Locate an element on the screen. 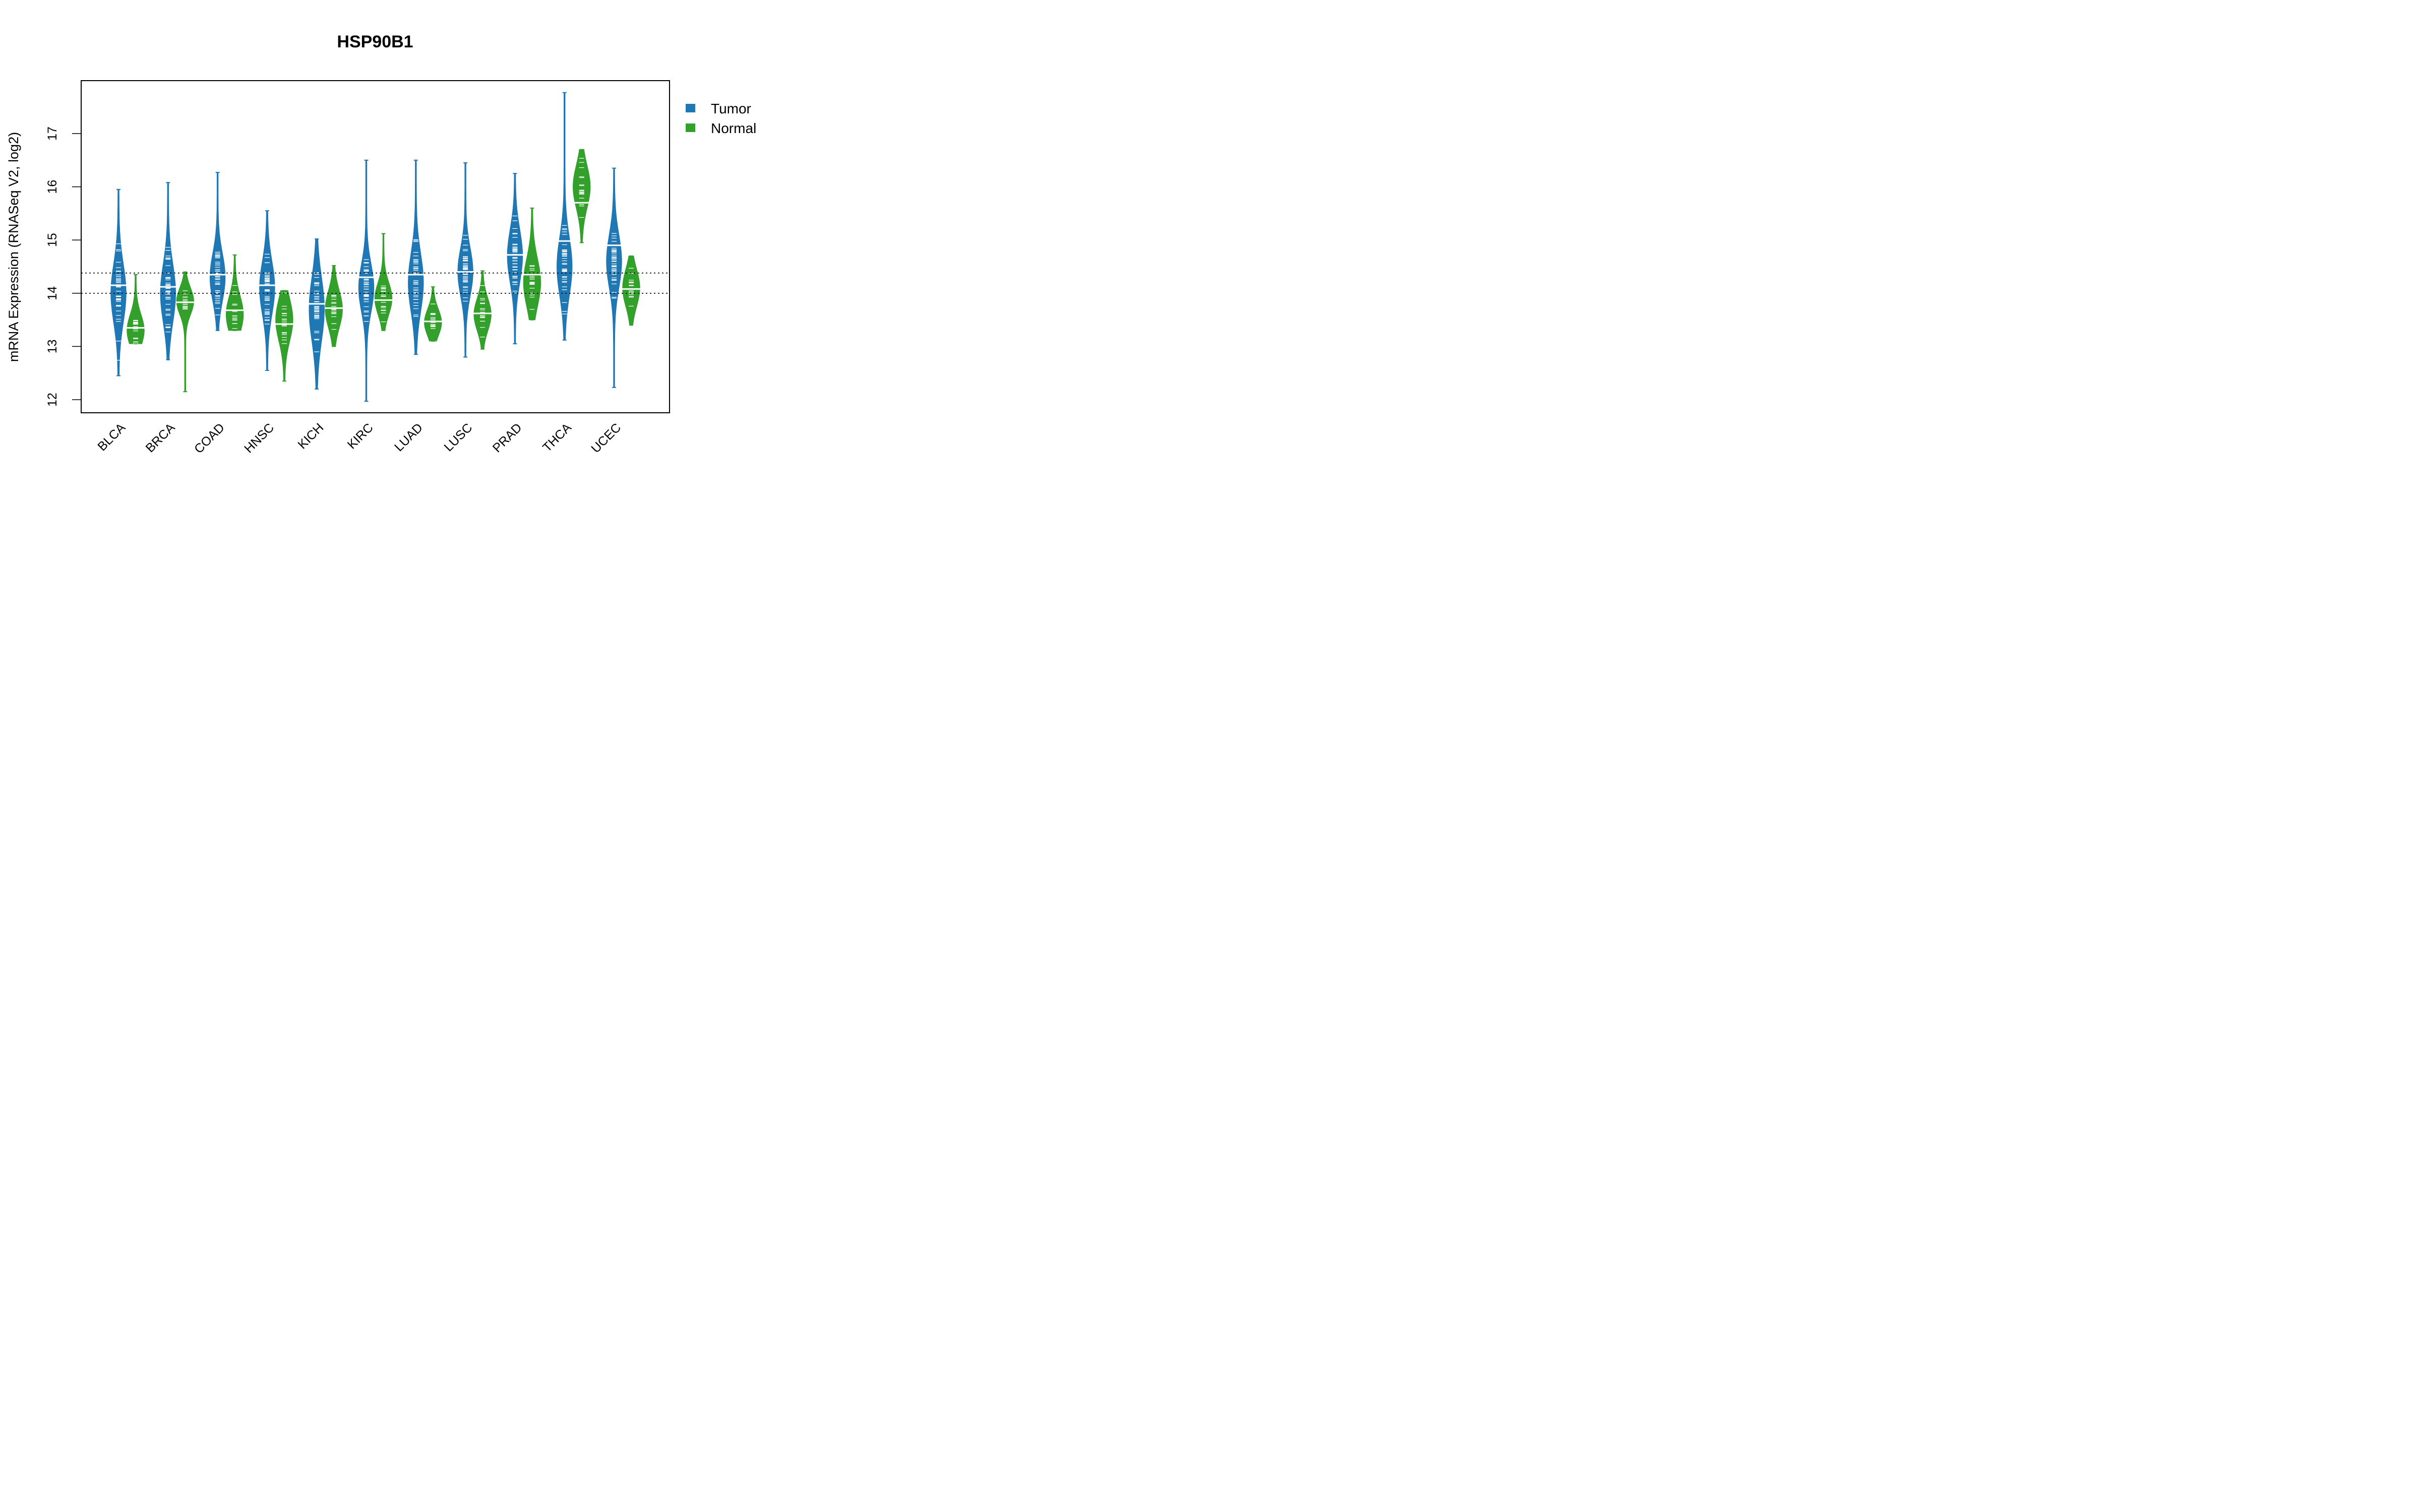 The image size is (2420, 1512). bean-tumor-lusc is located at coordinates (465, 260).